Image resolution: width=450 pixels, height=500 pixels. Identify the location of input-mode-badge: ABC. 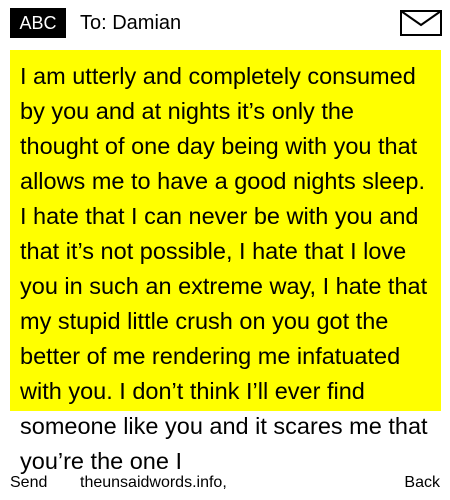
(38, 23).